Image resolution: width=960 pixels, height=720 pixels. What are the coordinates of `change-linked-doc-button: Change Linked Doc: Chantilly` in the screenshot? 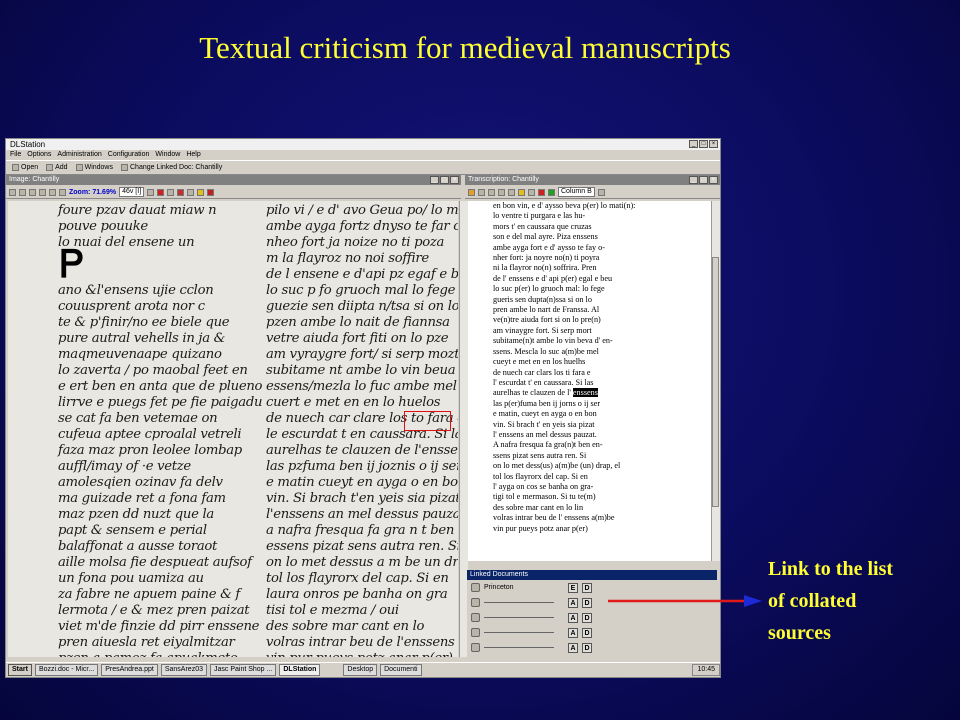 It's located at (171, 167).